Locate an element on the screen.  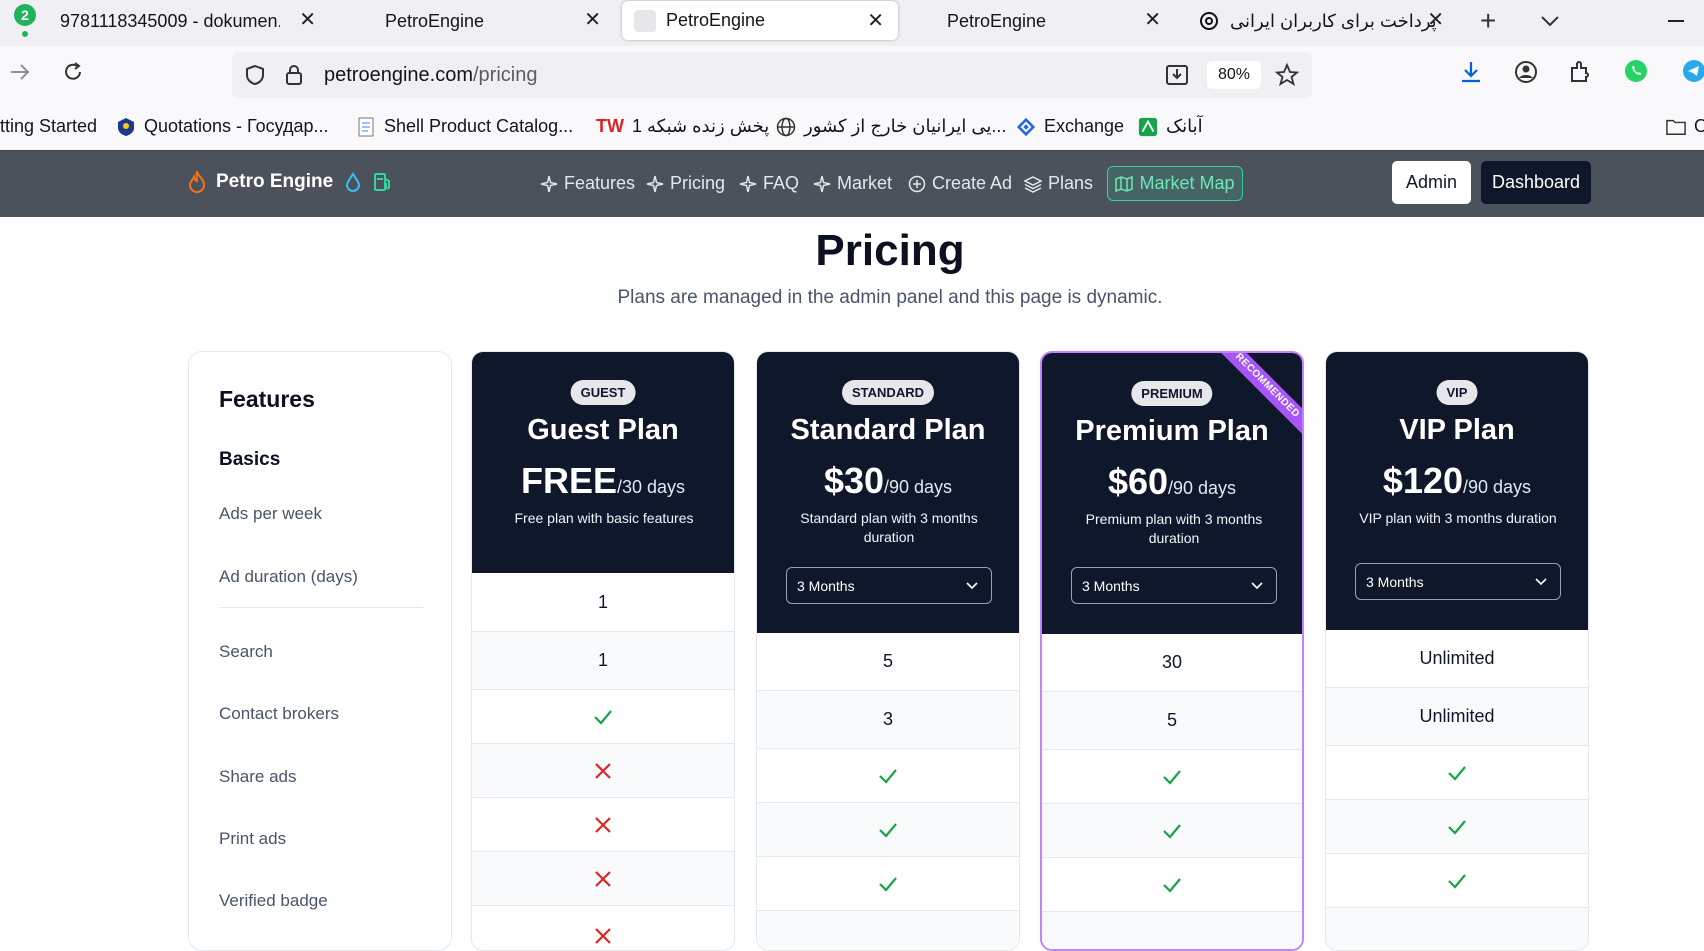
tier-badge: PREMIUM is located at coordinates (1172, 393).